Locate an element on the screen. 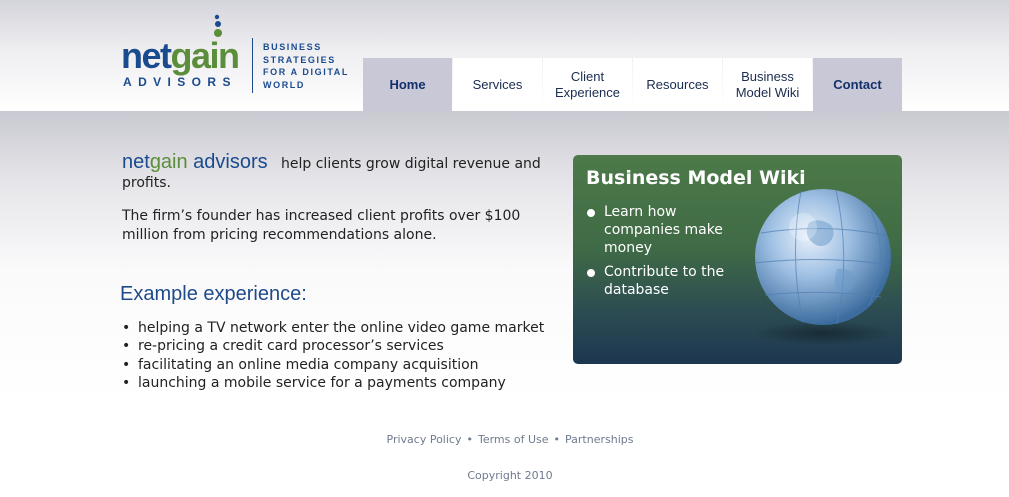  list-item: Learn how companies make money is located at coordinates (665, 230).